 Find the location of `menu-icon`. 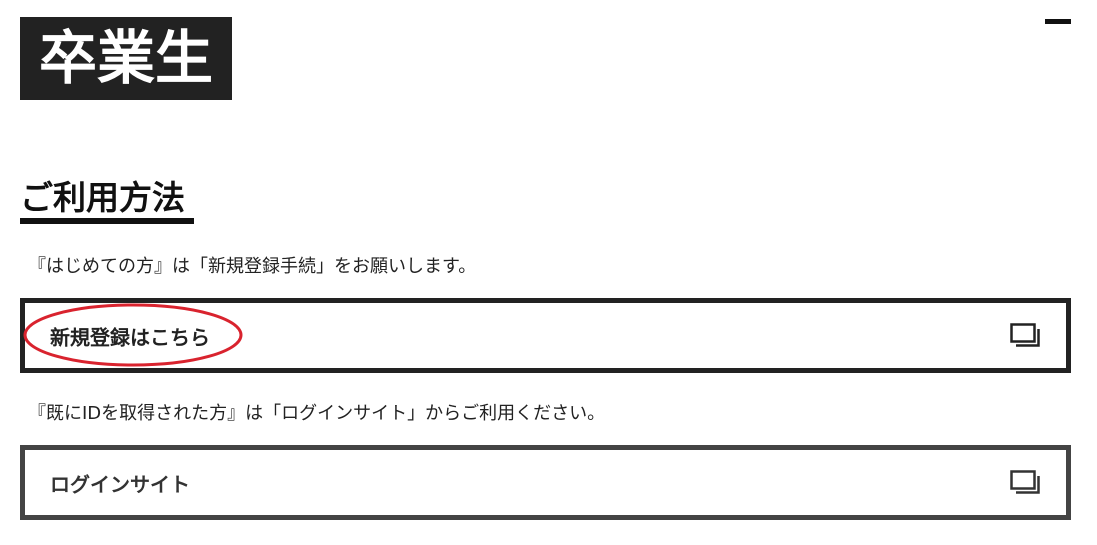

menu-icon is located at coordinates (1058, 21).